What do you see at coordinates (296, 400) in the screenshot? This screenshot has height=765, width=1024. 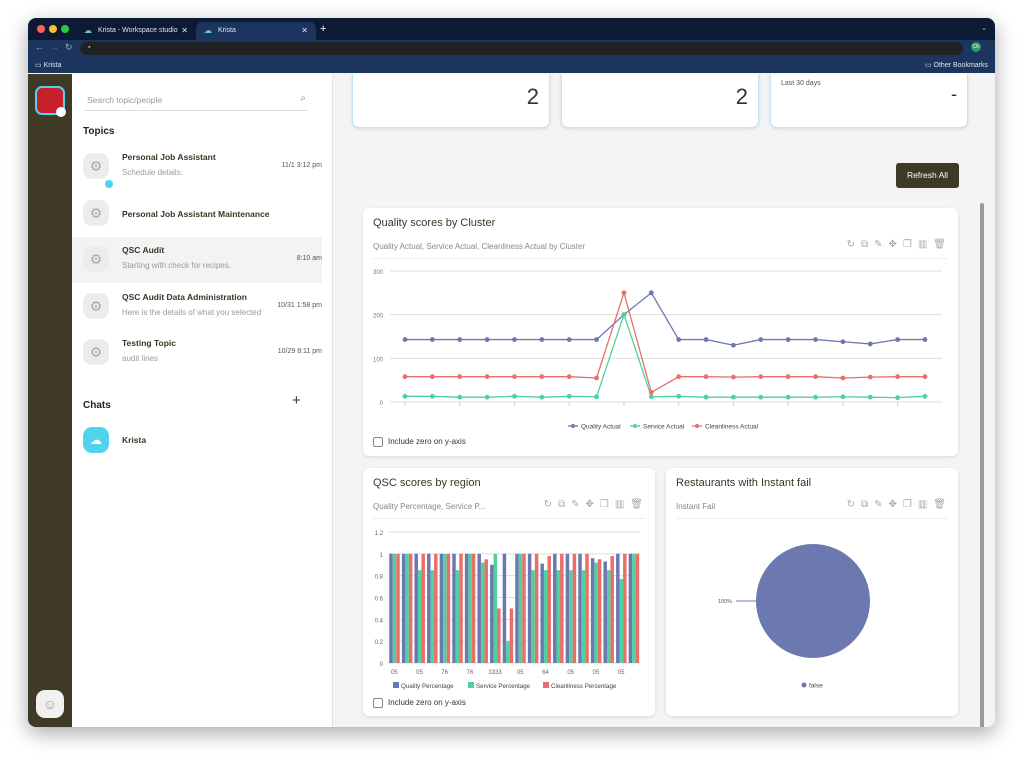 I see `add-chat-button: +` at bounding box center [296, 400].